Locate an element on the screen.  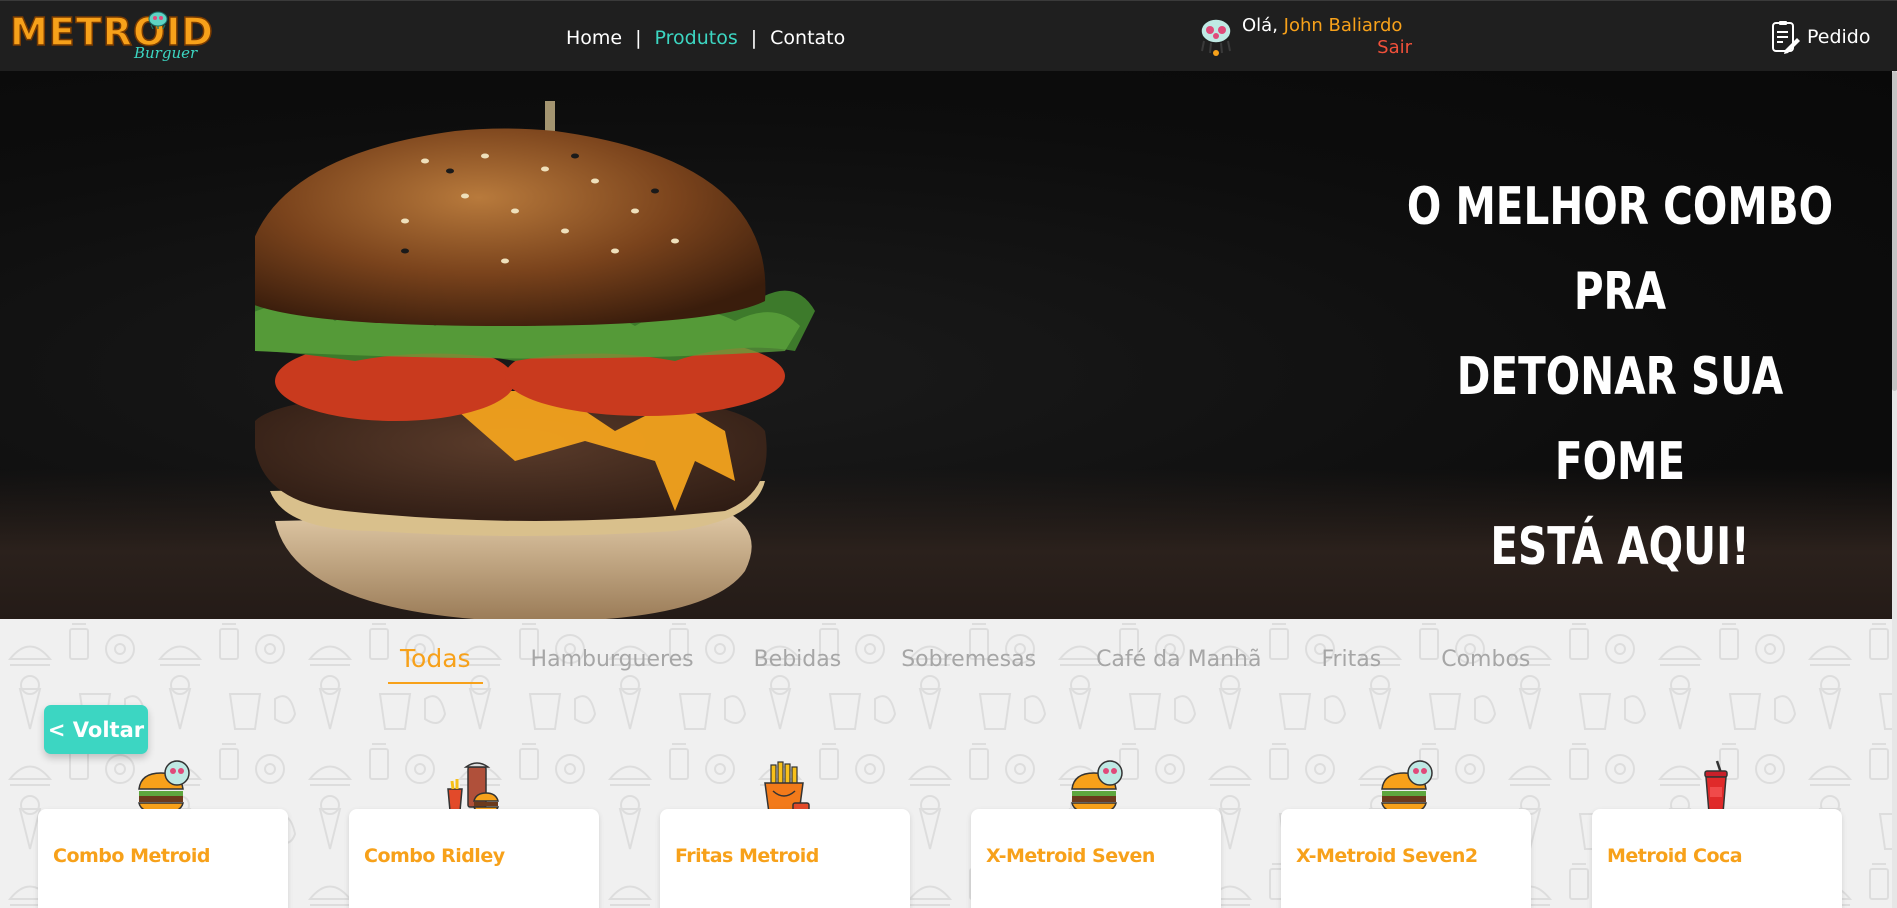
category-tab-hamburgueres: Hamburgueres is located at coordinates (612, 663).